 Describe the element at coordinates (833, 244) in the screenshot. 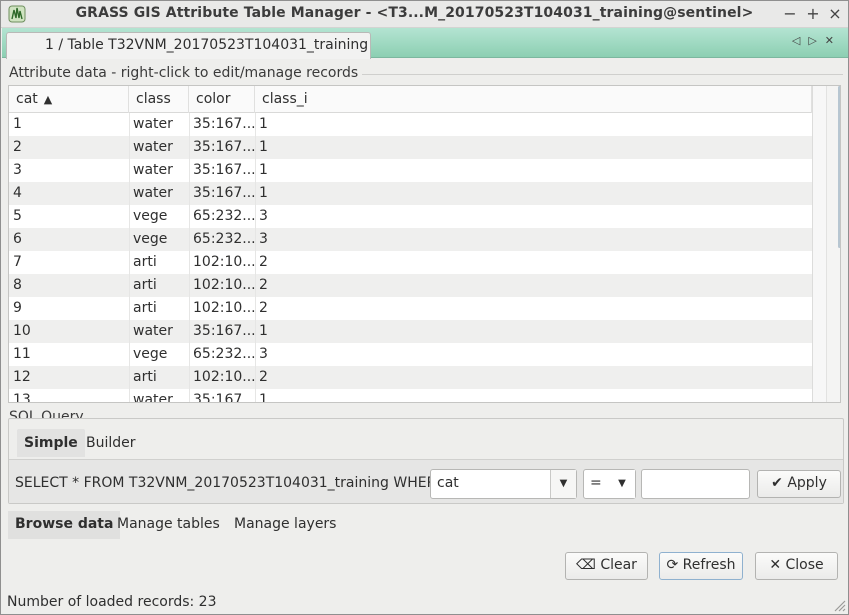

I see `vertical-scrollbar` at that location.